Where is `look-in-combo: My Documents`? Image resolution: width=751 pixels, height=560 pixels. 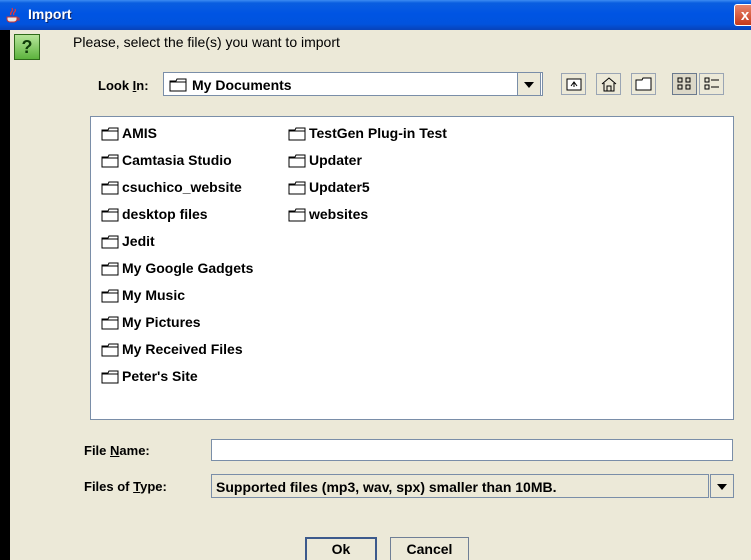
look-in-combo: My Documents is located at coordinates (353, 84).